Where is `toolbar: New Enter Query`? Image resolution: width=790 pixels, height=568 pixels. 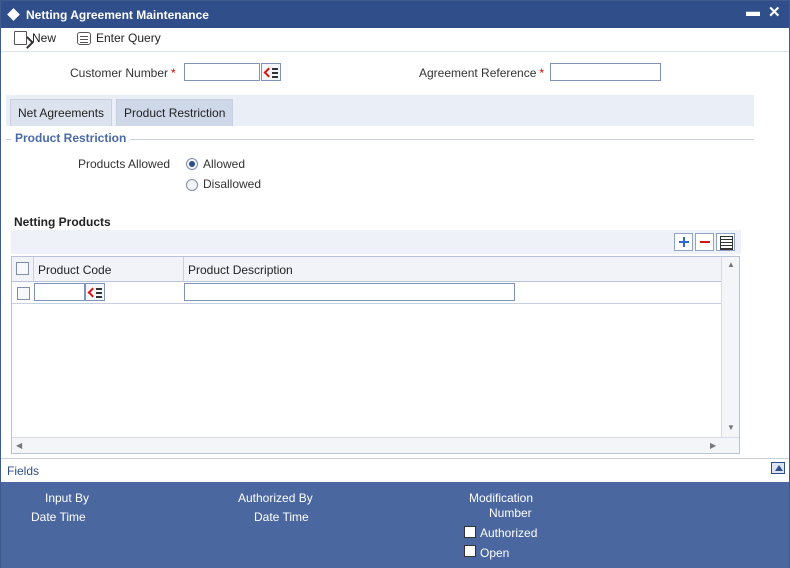
toolbar: New Enter Query is located at coordinates (395, 40).